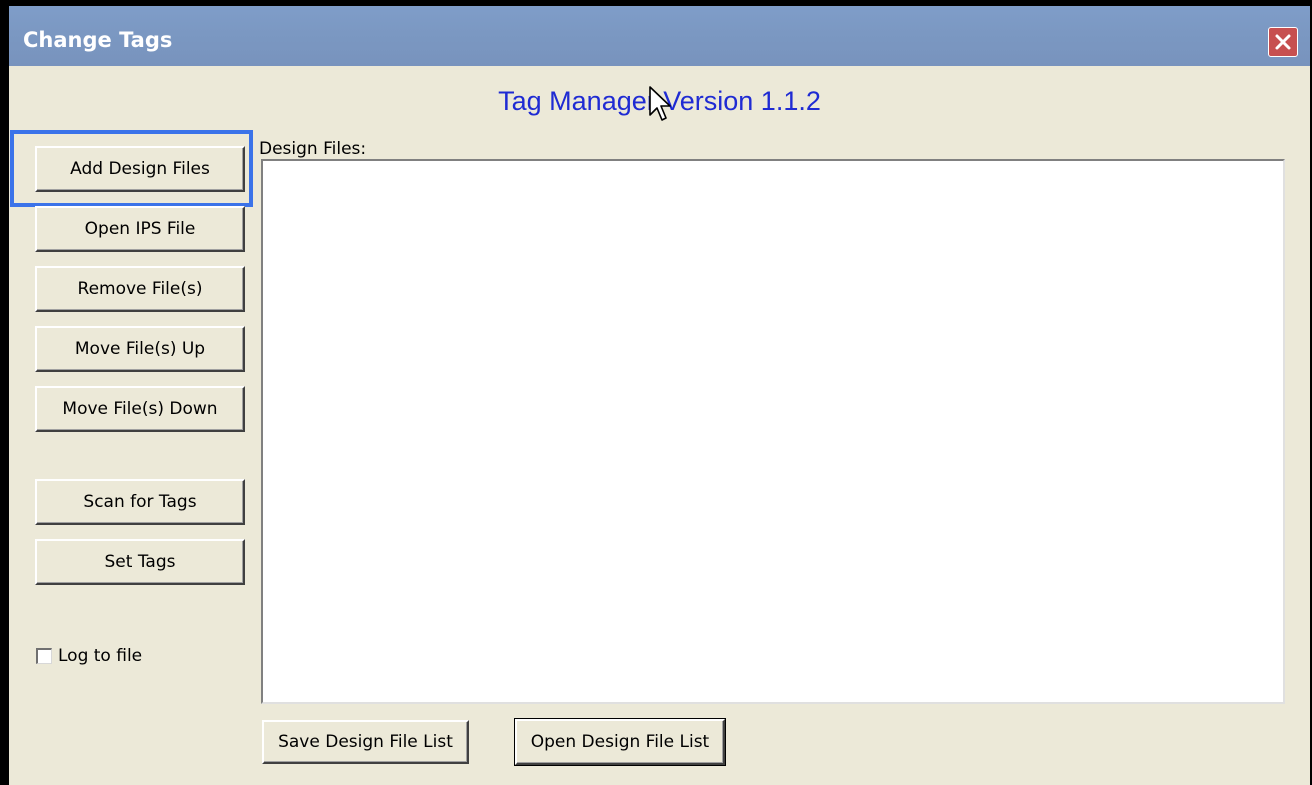 Image resolution: width=1312 pixels, height=785 pixels. Describe the element at coordinates (313, 149) in the screenshot. I see `design-files-label: Design Files:` at that location.